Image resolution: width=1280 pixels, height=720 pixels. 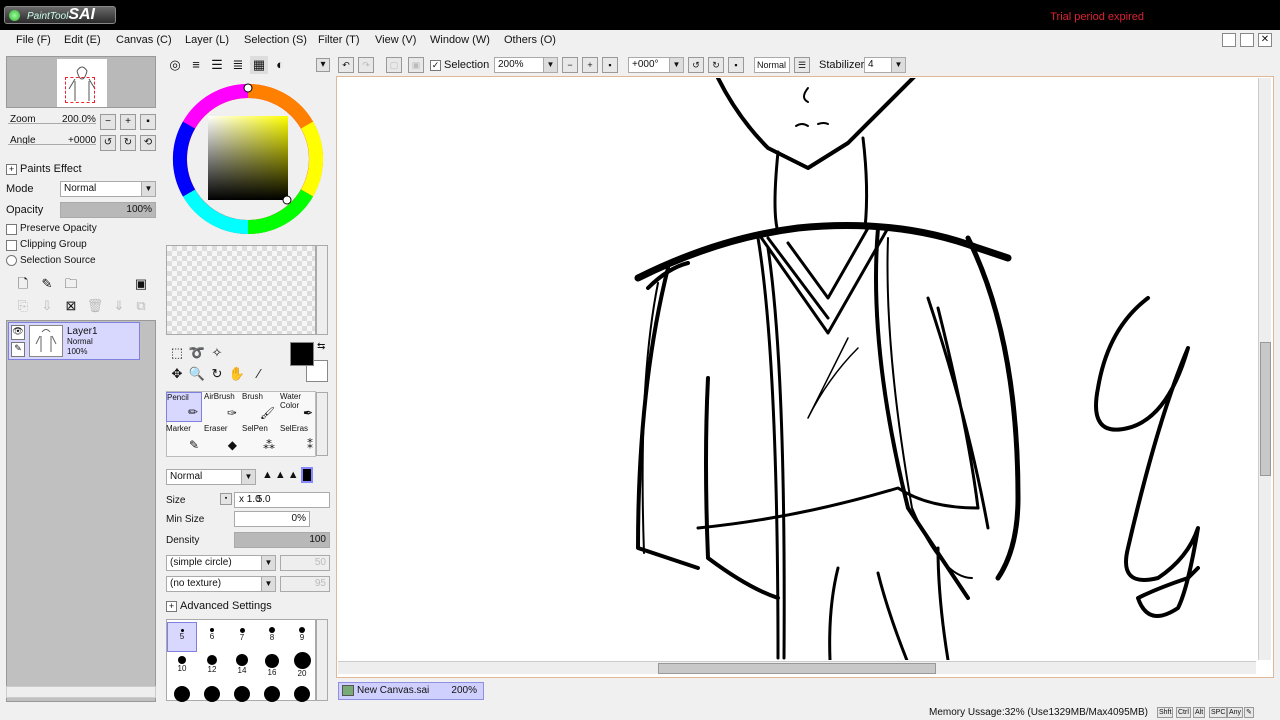 I want to click on copy-layer-icon: ⎘, so click(x=23, y=306).